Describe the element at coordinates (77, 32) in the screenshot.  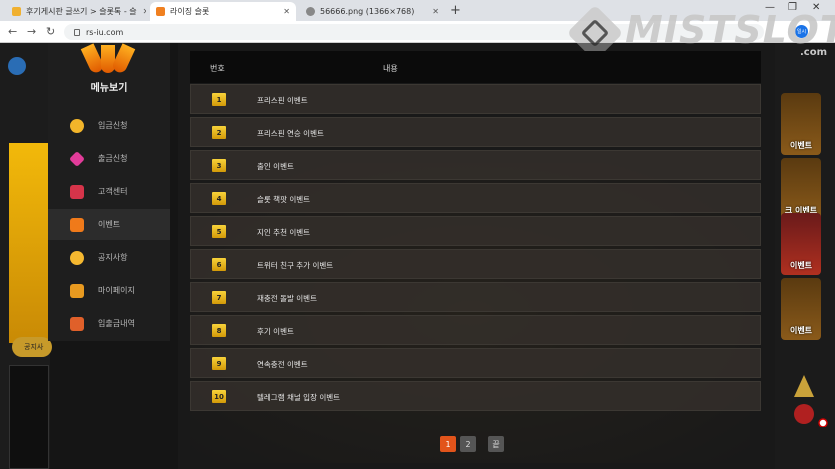
I see `lock-icon` at that location.